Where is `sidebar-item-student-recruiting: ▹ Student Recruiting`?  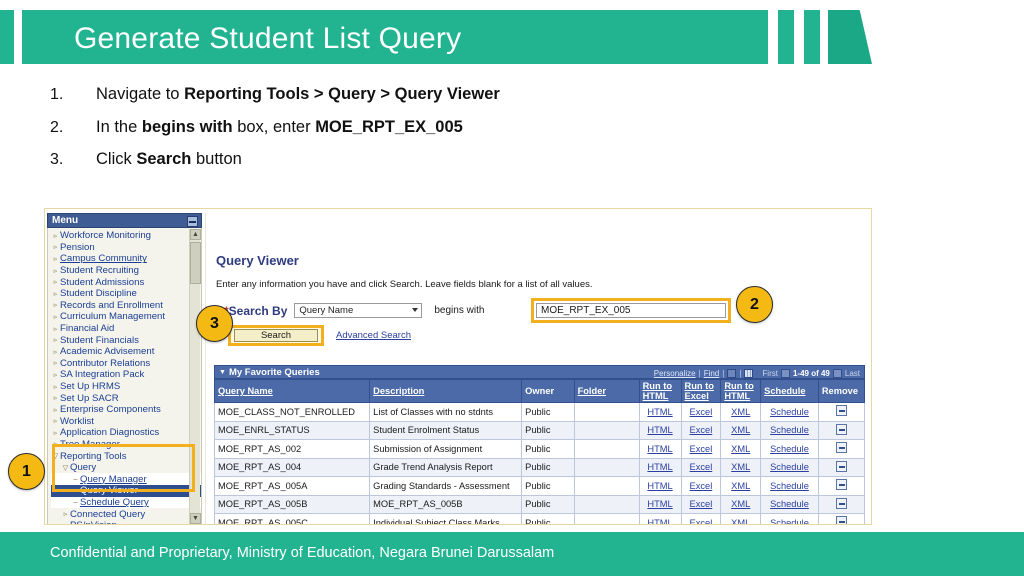 sidebar-item-student-recruiting: ▹ Student Recruiting is located at coordinates (126, 271).